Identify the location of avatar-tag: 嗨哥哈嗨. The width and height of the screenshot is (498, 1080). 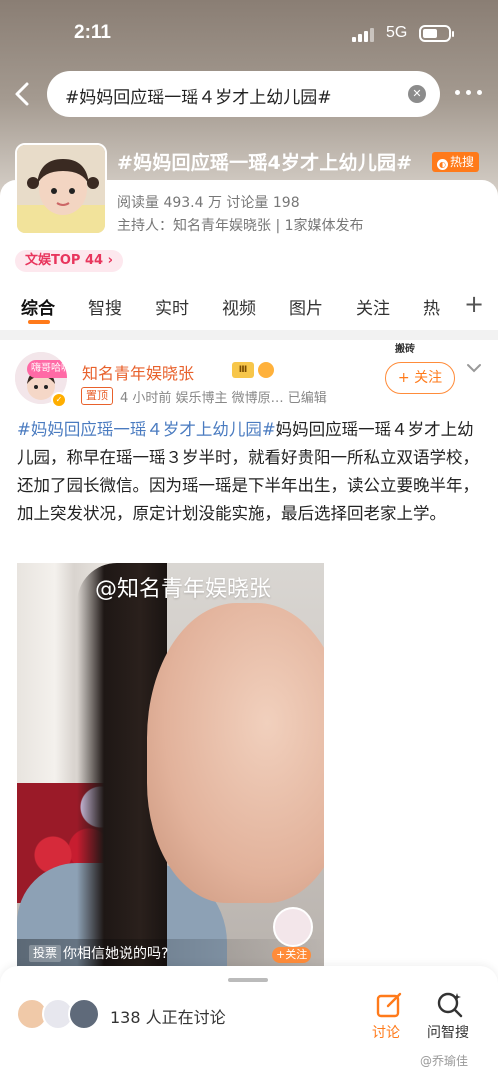
(47, 369).